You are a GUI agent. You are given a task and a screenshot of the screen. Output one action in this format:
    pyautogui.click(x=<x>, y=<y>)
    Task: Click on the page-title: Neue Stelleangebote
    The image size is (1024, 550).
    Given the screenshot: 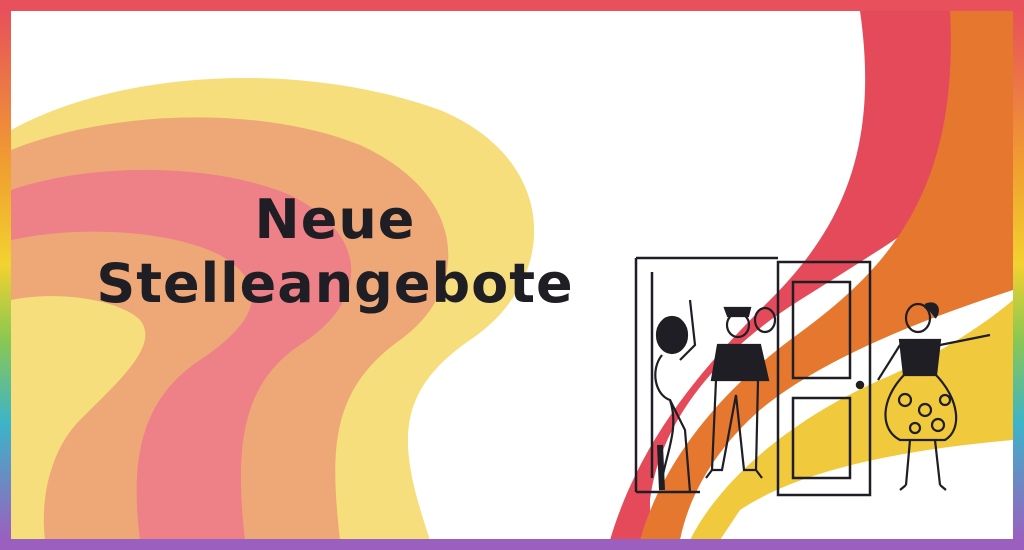 What is the action you would take?
    pyautogui.click(x=335, y=252)
    